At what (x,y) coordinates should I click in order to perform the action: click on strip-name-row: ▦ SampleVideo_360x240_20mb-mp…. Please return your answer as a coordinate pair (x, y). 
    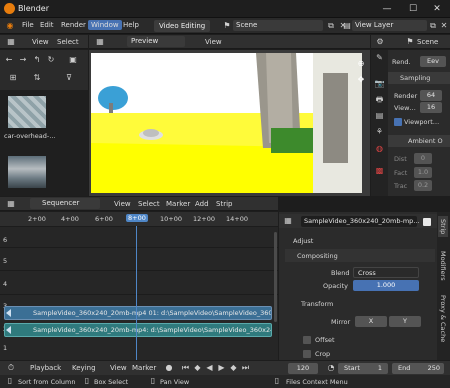
    Looking at the image, I should click on (358, 221).